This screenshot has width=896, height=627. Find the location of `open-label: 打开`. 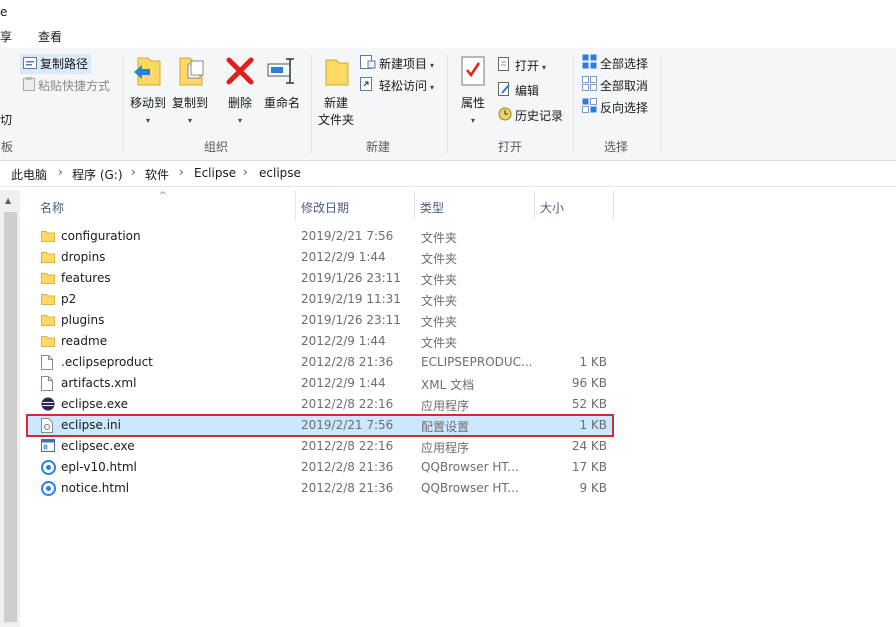

open-label: 打开 is located at coordinates (527, 66).